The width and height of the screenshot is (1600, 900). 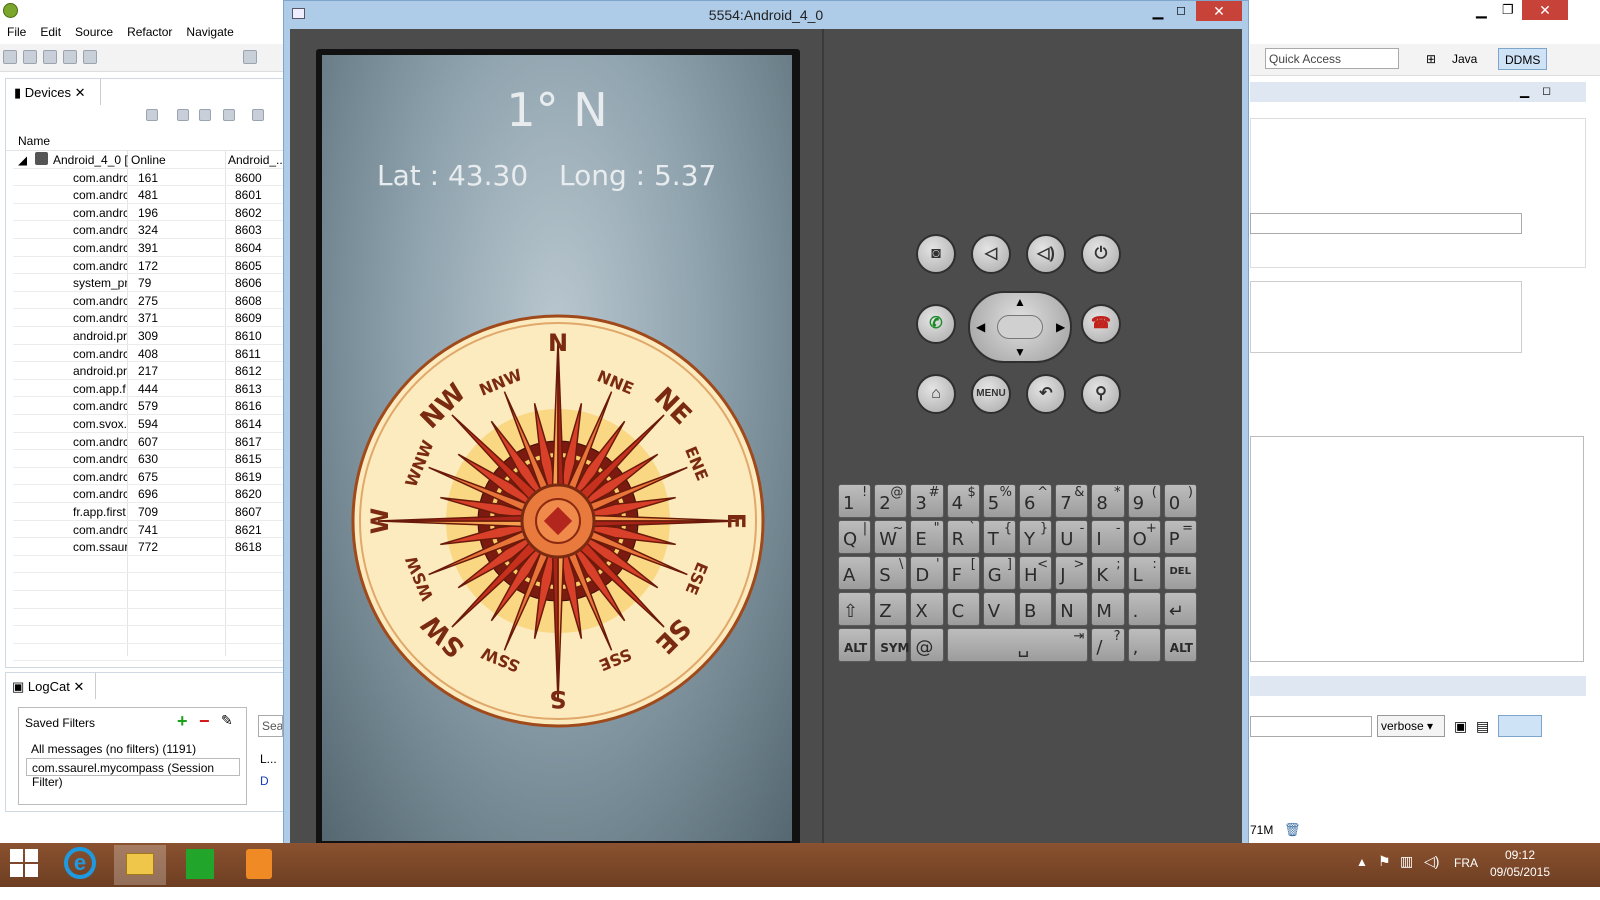 What do you see at coordinates (148, 336) in the screenshot?
I see `process-row: android.pr 309 8610` at bounding box center [148, 336].